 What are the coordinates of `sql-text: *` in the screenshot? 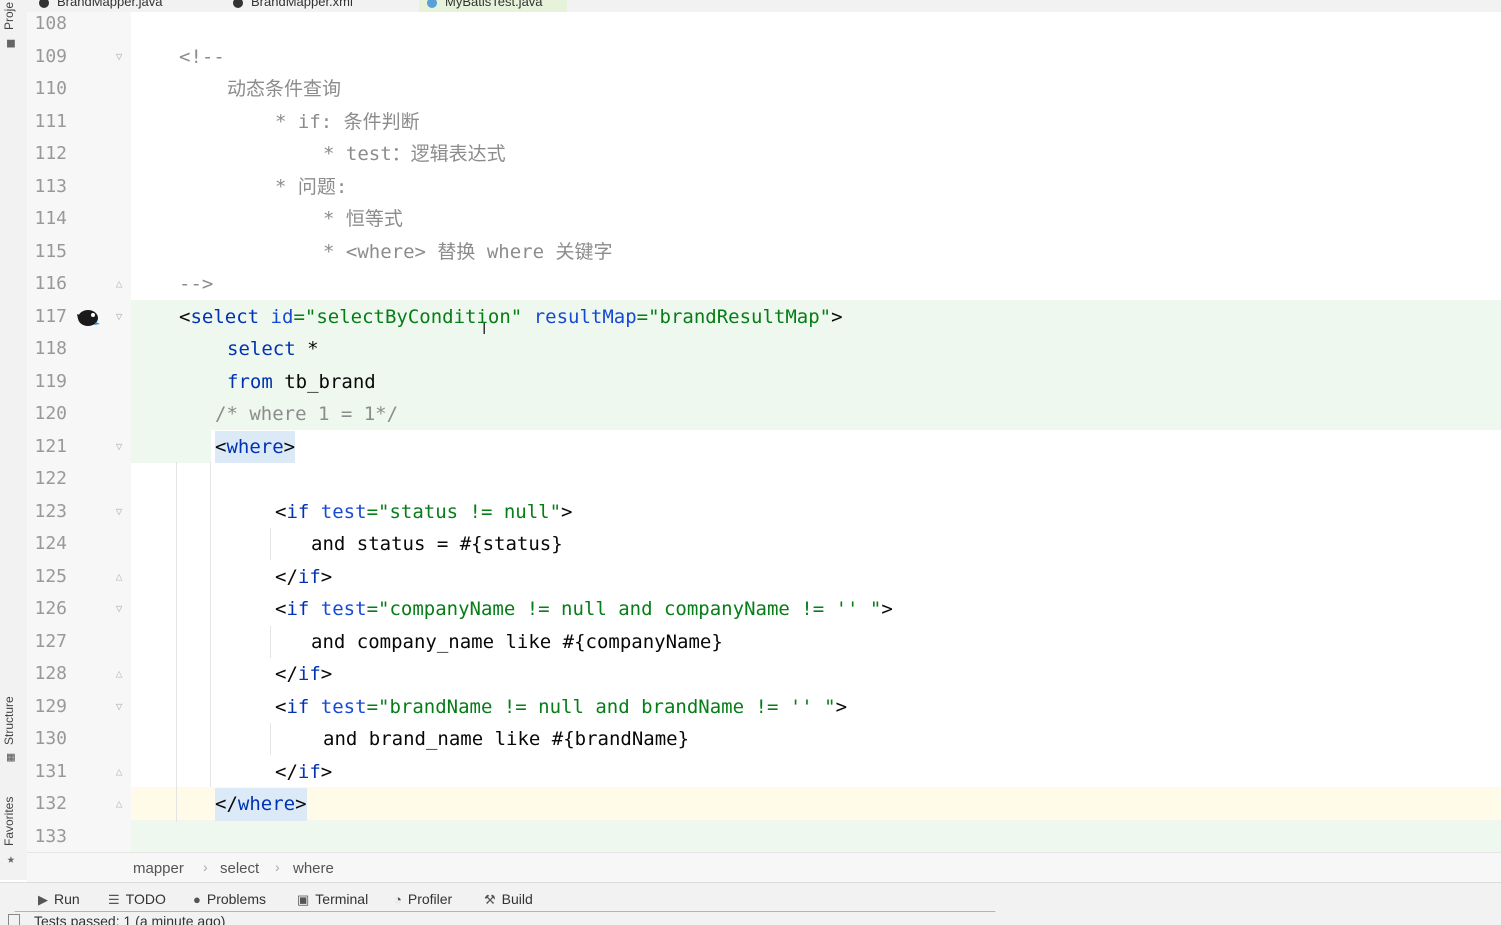 It's located at (307, 349).